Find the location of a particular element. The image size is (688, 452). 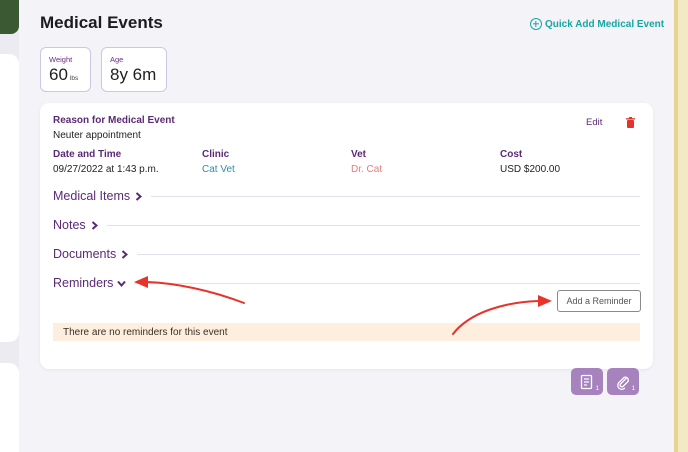

notes-title: Notes is located at coordinates (69, 225).